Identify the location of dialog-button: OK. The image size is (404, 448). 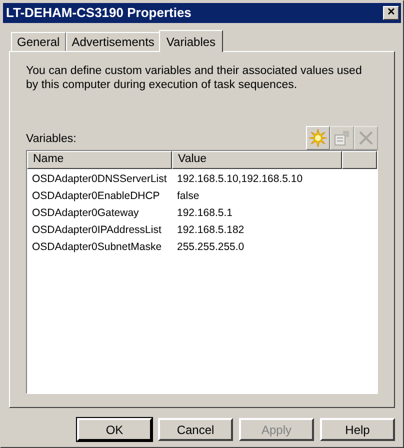
(114, 429).